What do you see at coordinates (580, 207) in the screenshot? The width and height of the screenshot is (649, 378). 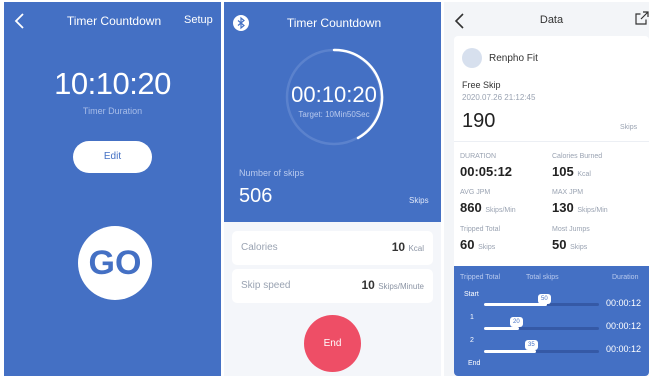 I see `metric-value: 130 Skips/Min` at bounding box center [580, 207].